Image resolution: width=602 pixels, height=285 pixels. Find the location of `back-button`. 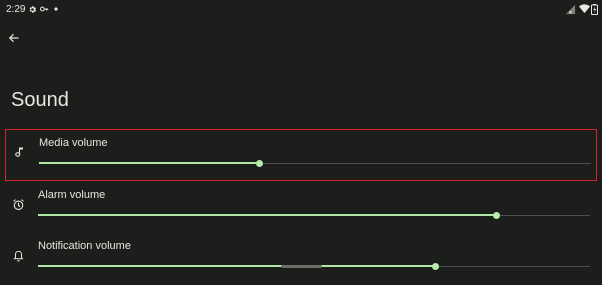

back-button is located at coordinates (14, 38).